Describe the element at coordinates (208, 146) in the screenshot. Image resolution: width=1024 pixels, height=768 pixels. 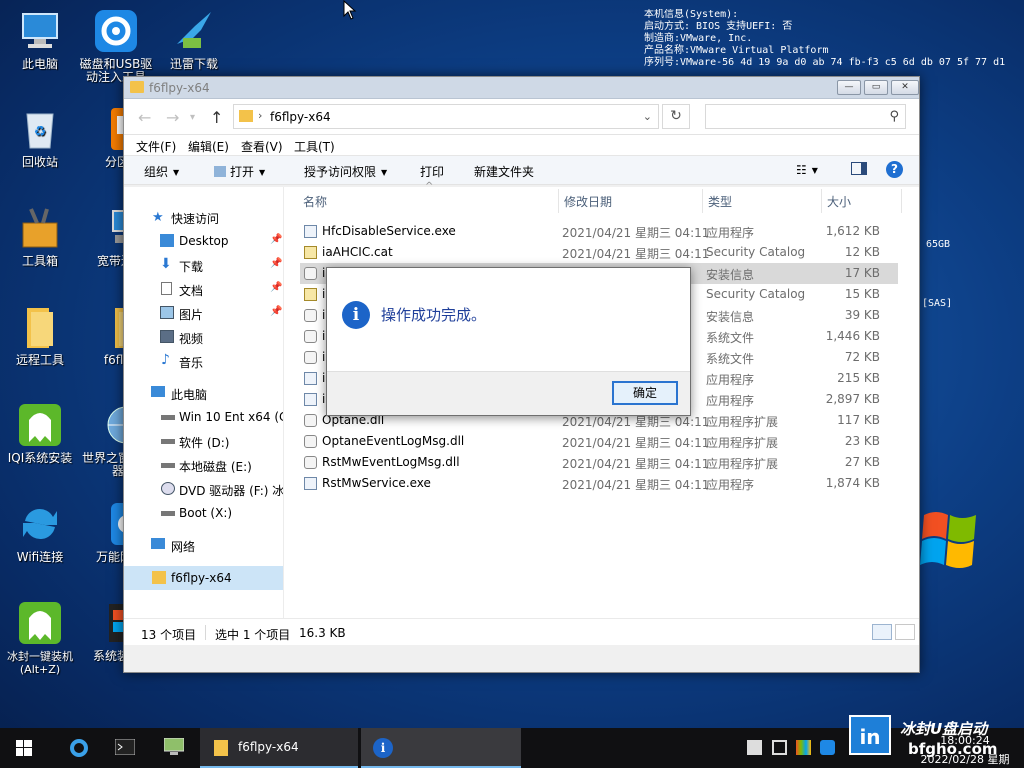
I see `menu-edit: 编辑(E)` at that location.